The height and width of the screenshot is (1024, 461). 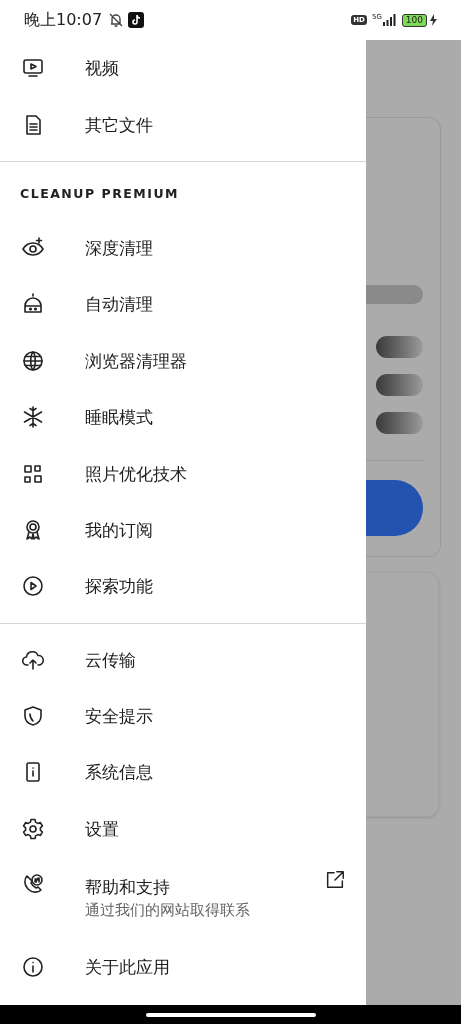 What do you see at coordinates (168, 911) in the screenshot?
I see `menu-subtitle: 通过我们的网站取得联系` at bounding box center [168, 911].